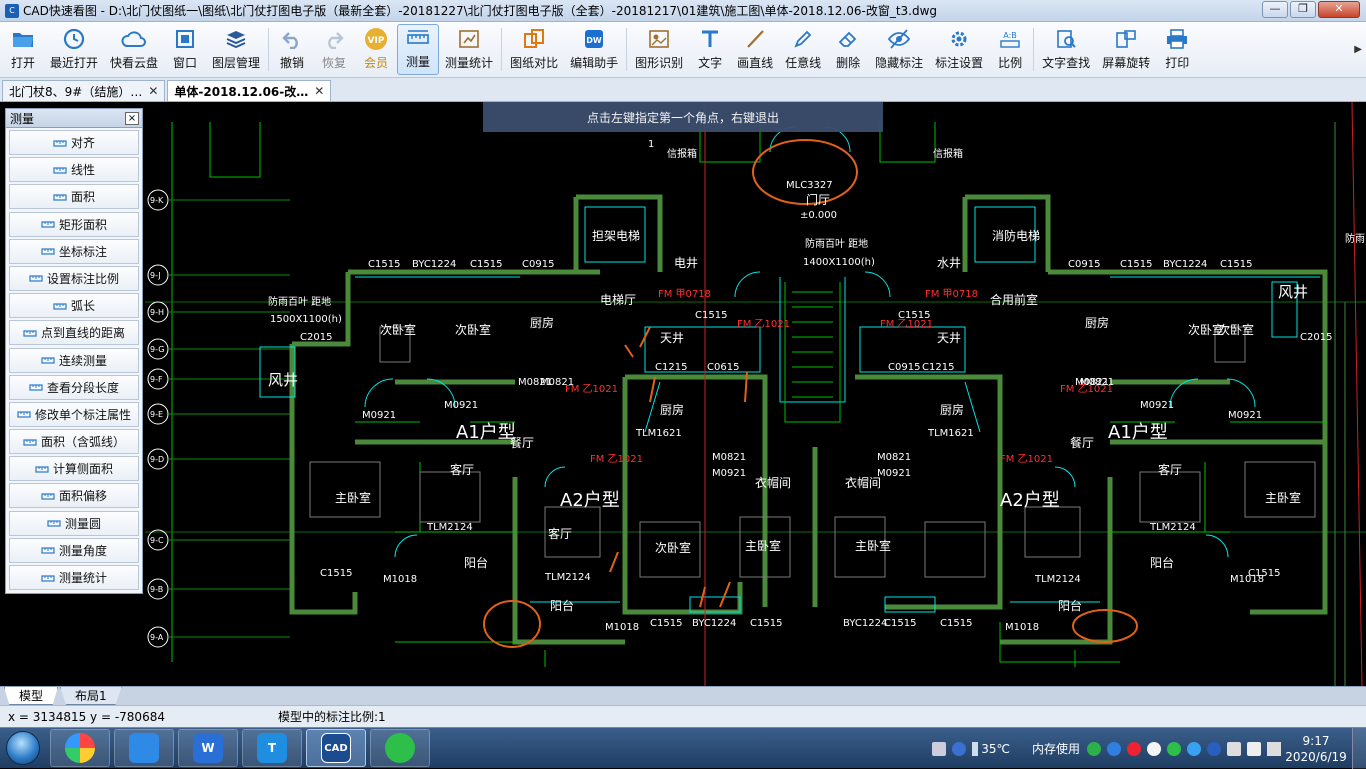 This screenshot has height=769, width=1366. I want to click on bluetooth-icon, so click(1214, 748).